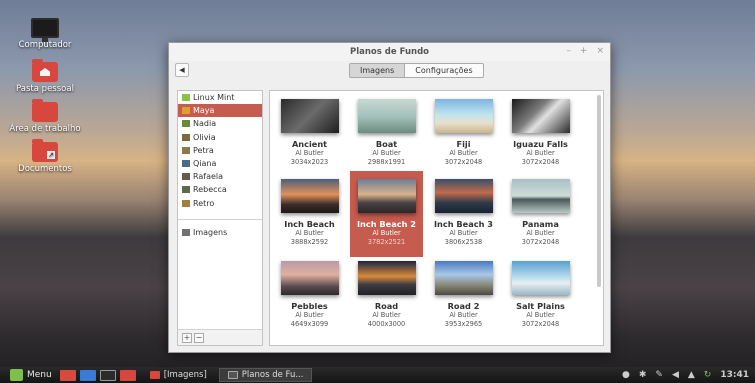 The height and width of the screenshot is (383, 755). Describe the element at coordinates (309, 323) in the screenshot. I see `wallpaper-size: 4649x3099` at that location.